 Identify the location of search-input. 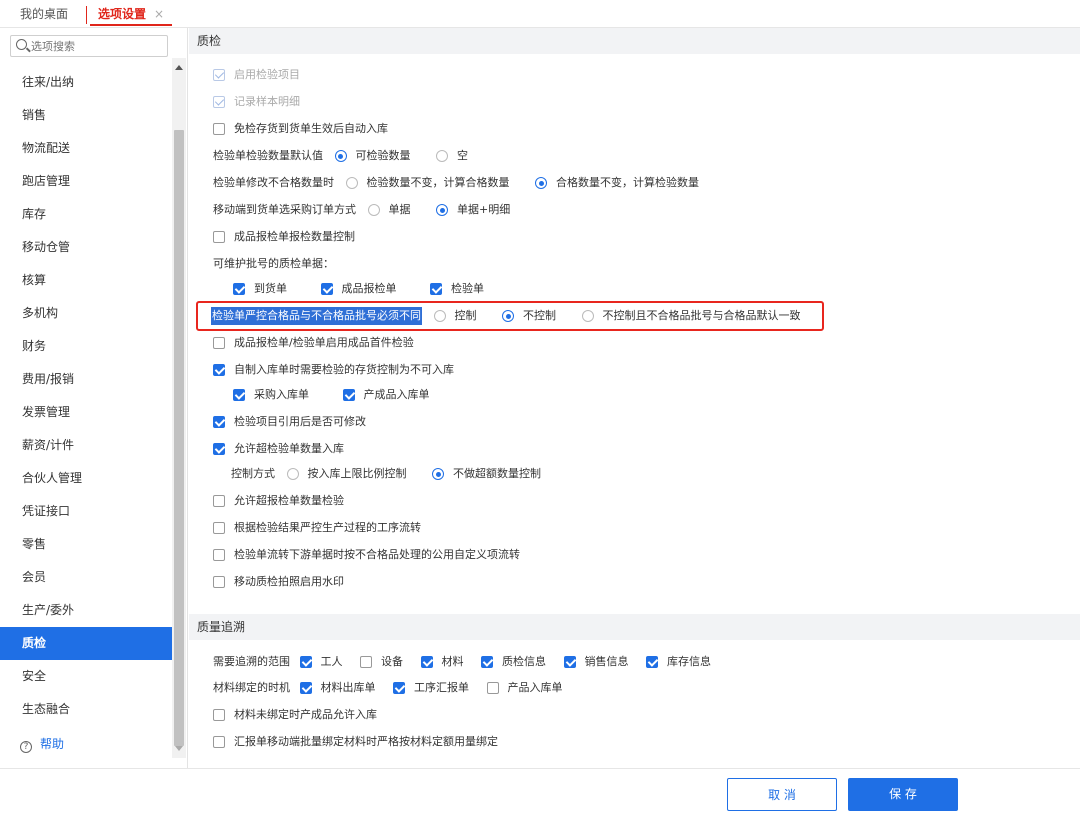
(96, 46).